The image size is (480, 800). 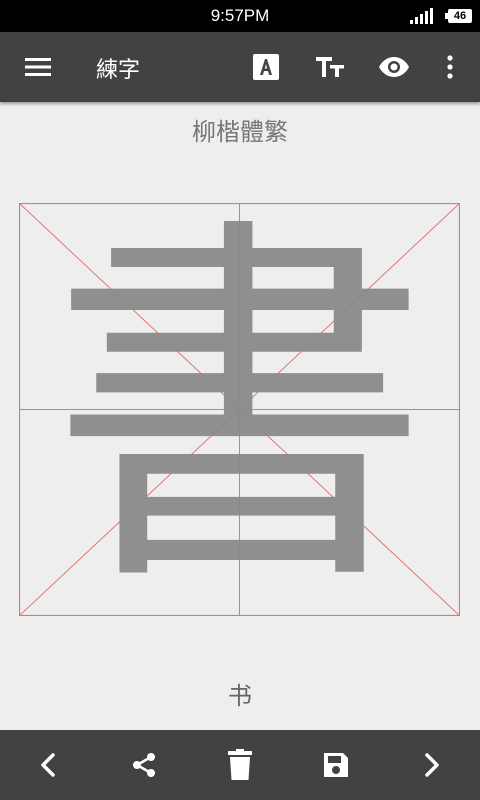 What do you see at coordinates (458, 16) in the screenshot?
I see `battery-icon: 46` at bounding box center [458, 16].